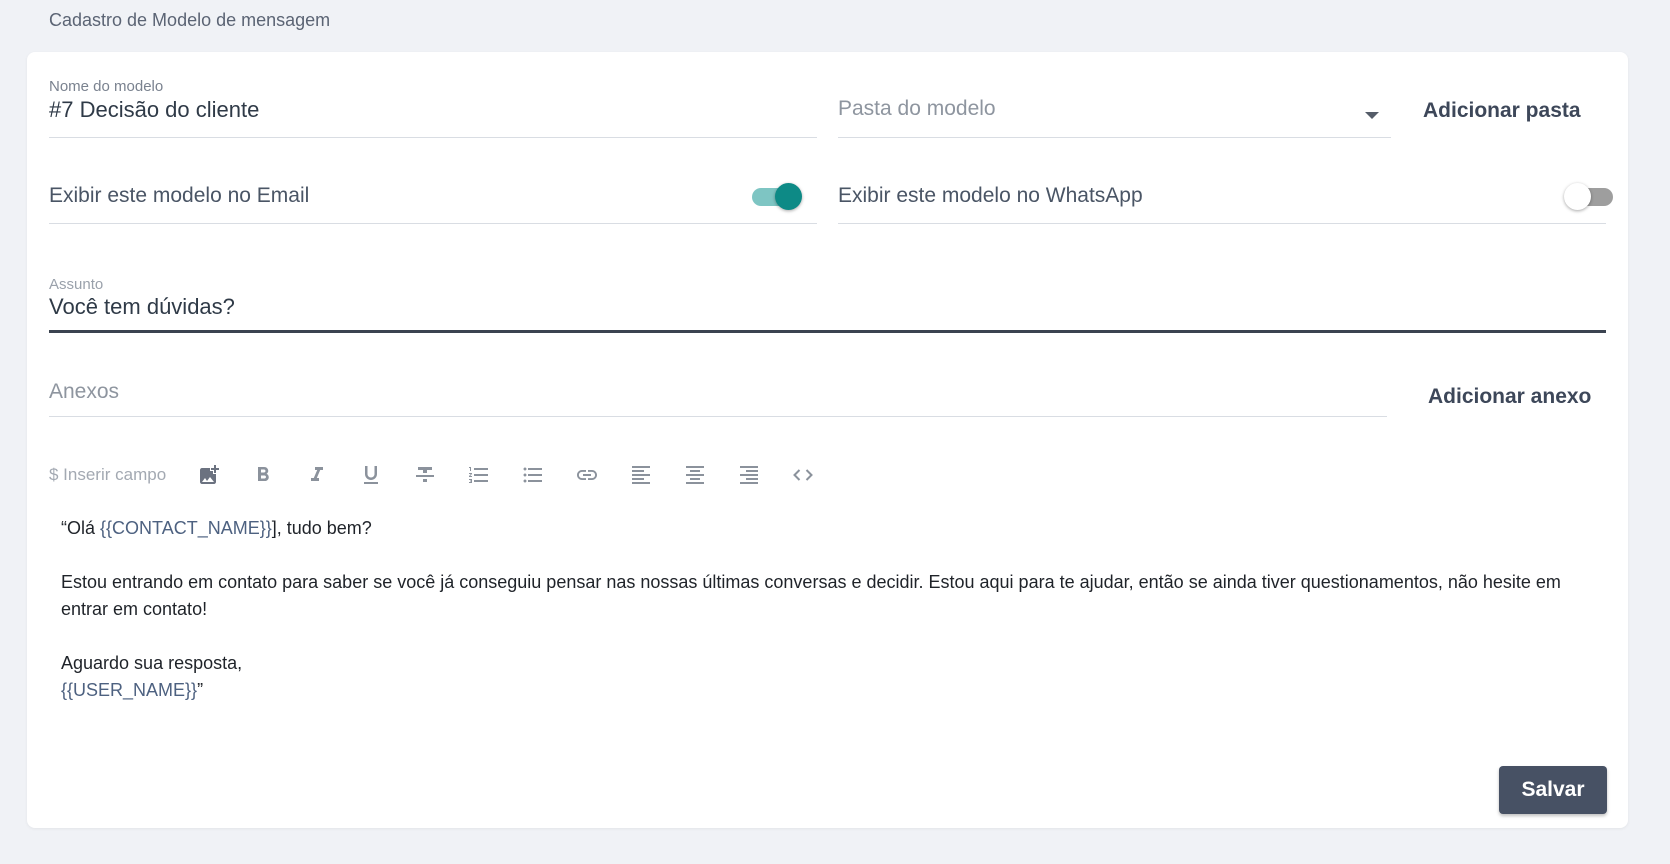 The width and height of the screenshot is (1670, 864). What do you see at coordinates (749, 475) in the screenshot?
I see `align-right-icon` at bounding box center [749, 475].